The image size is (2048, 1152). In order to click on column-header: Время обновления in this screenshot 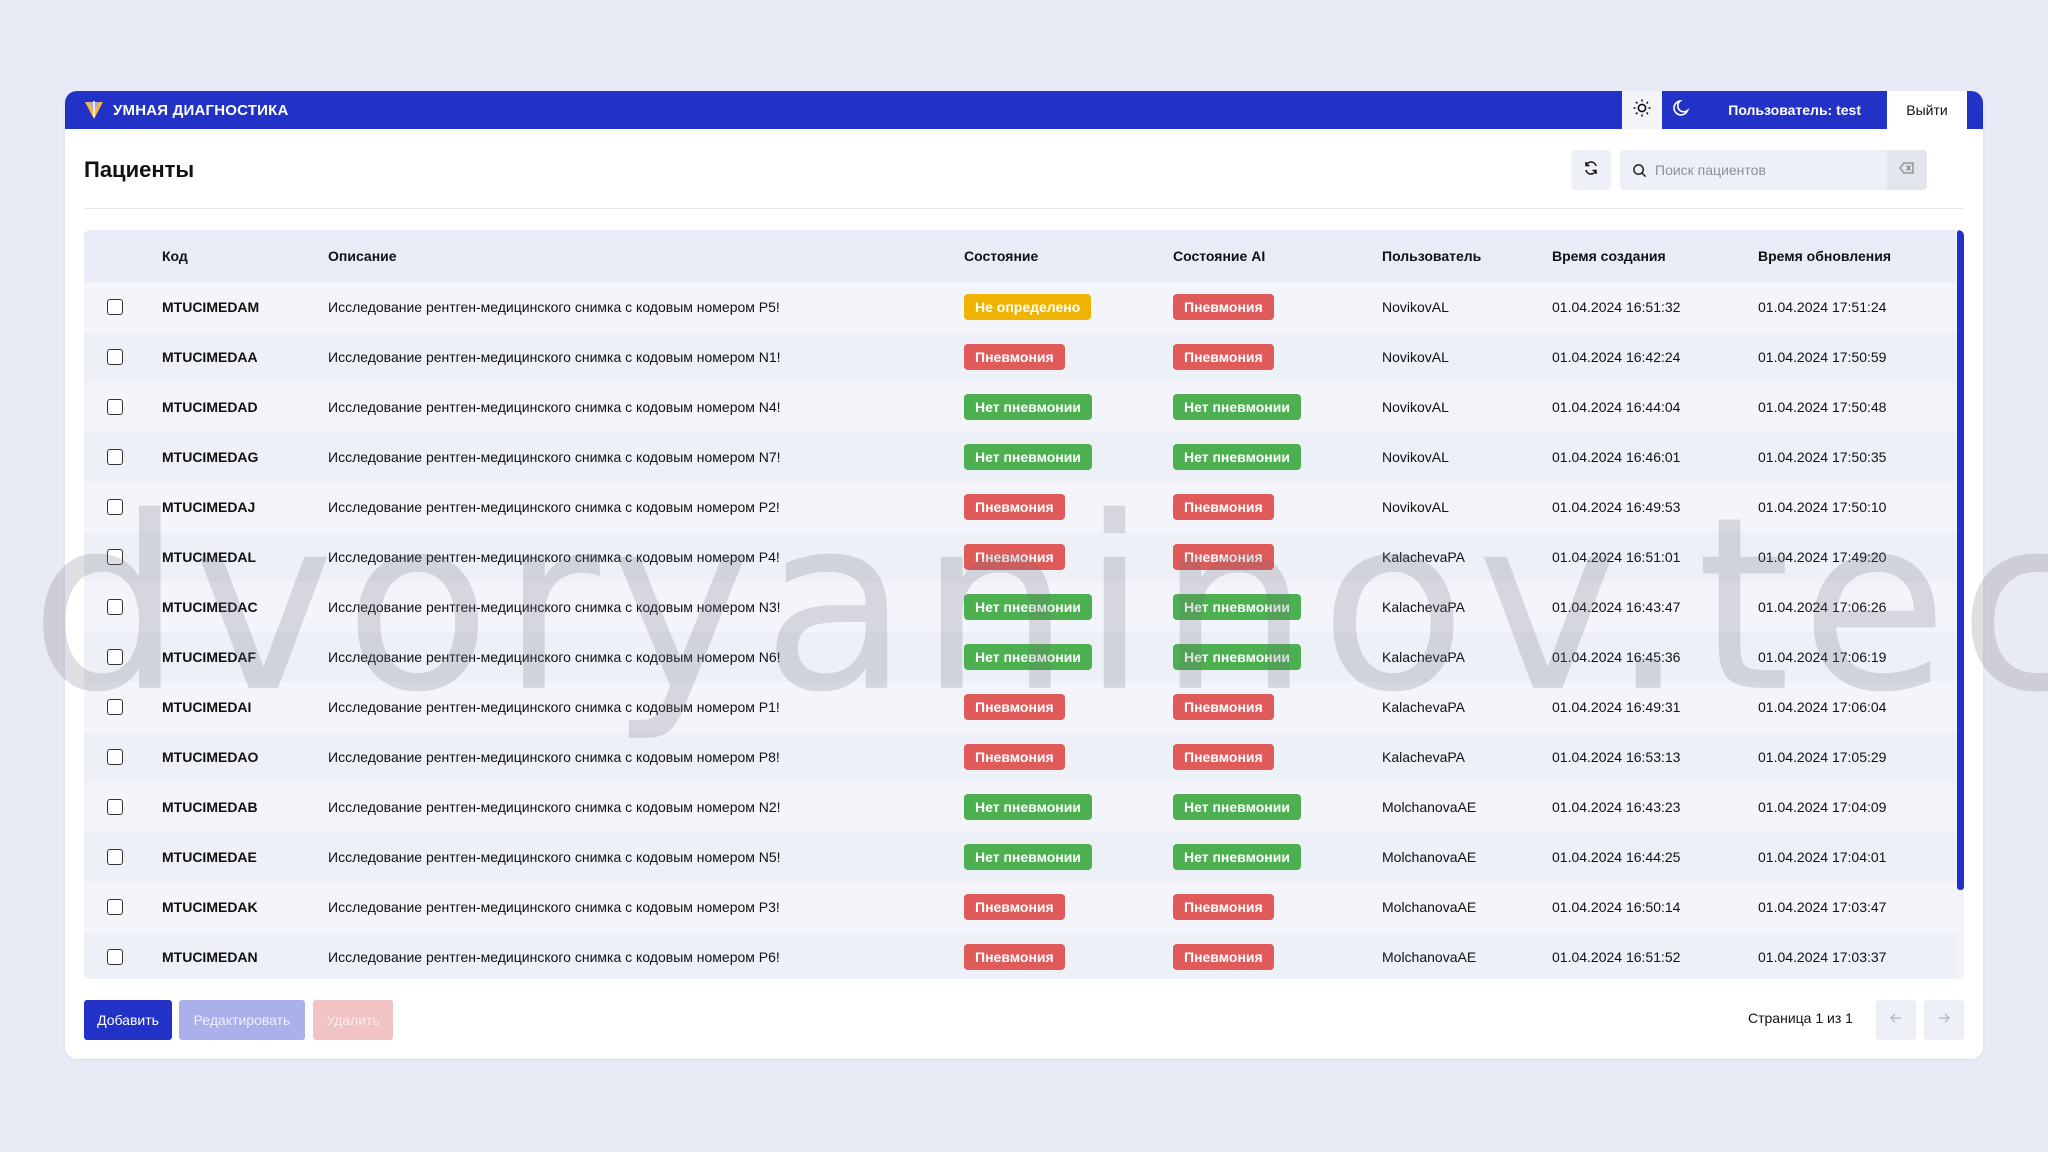, I will do `click(1857, 256)`.